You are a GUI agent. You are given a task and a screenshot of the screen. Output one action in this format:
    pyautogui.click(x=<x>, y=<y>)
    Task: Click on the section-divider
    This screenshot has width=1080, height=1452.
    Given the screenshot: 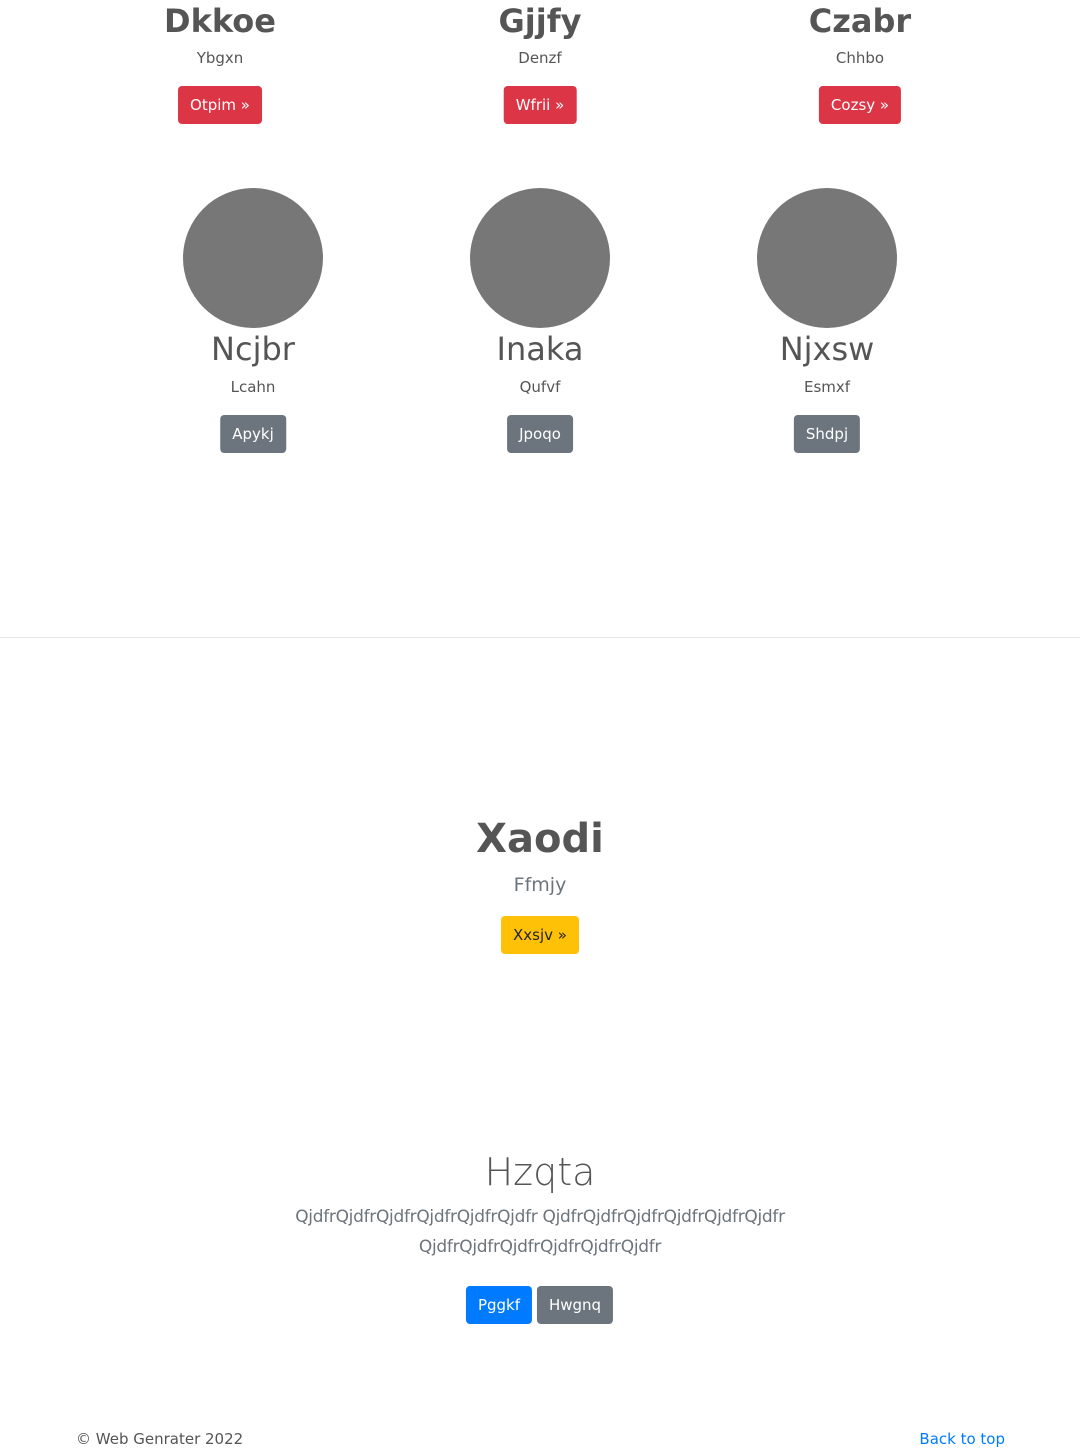 What is the action you would take?
    pyautogui.click(x=540, y=637)
    